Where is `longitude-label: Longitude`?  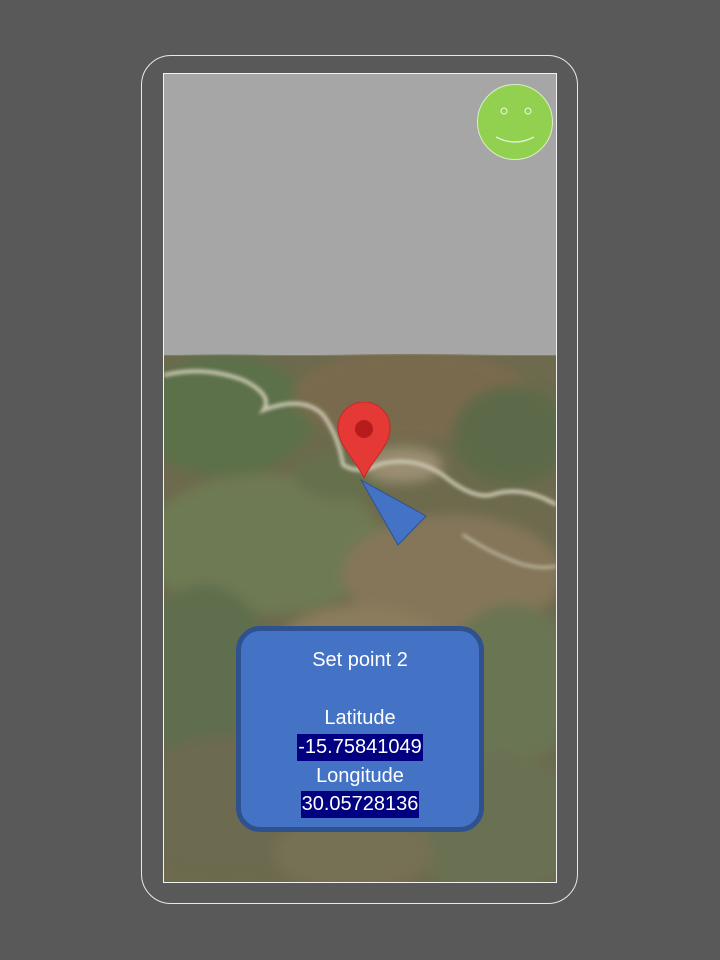 longitude-label: Longitude is located at coordinates (360, 776).